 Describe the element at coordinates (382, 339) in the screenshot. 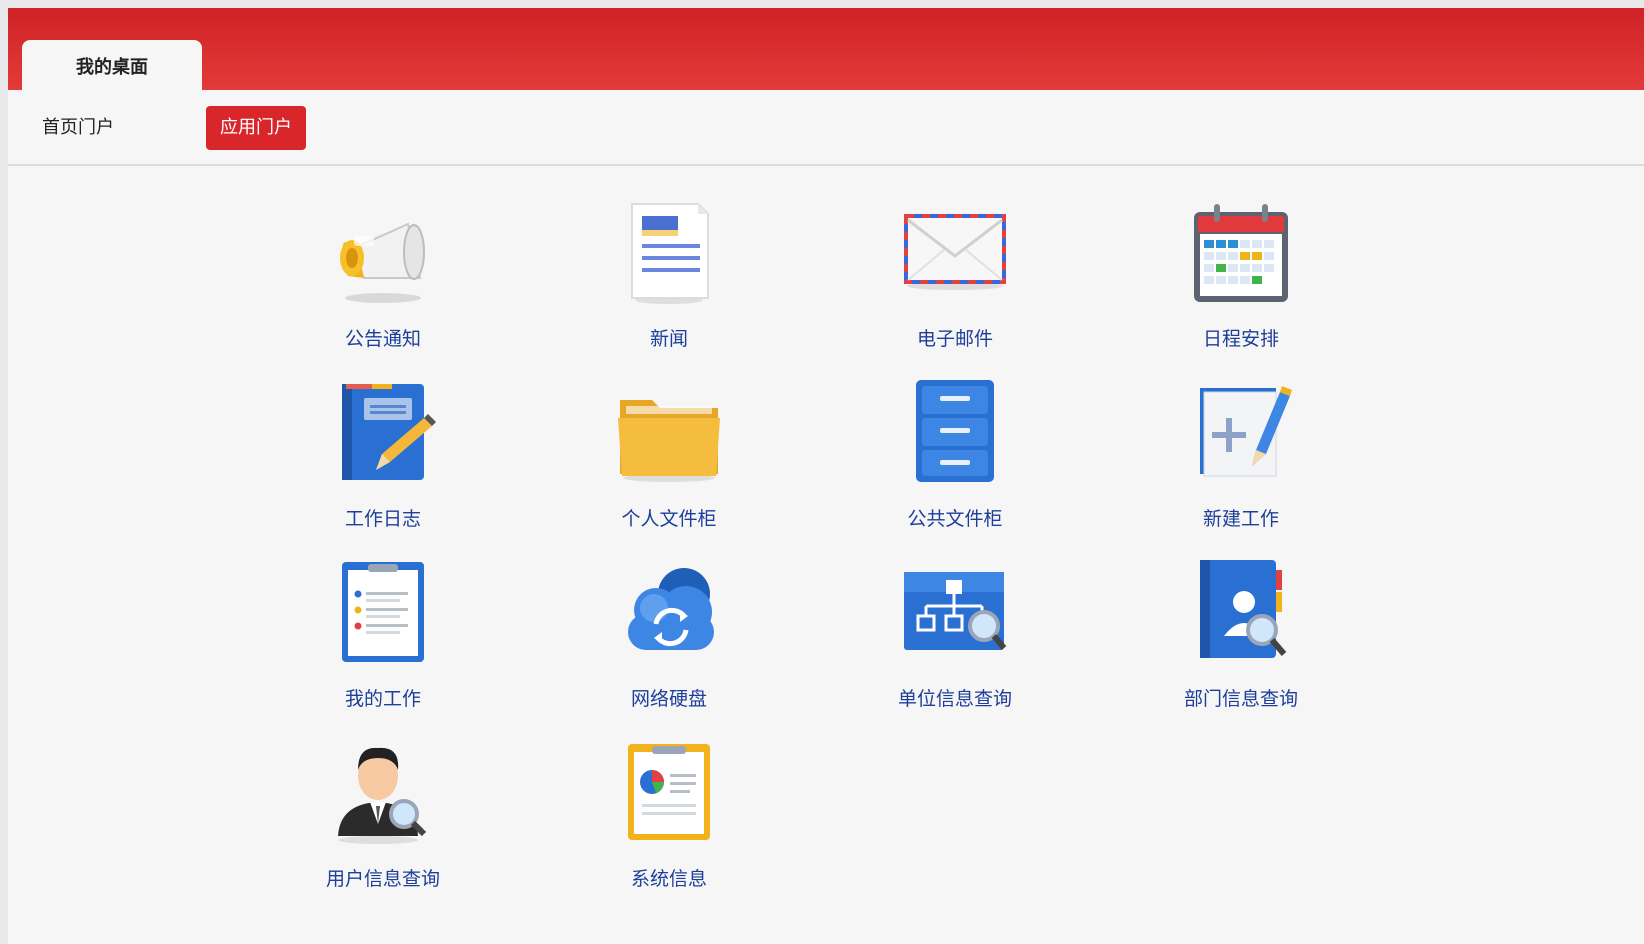

I see `app-label: 公告通知` at that location.